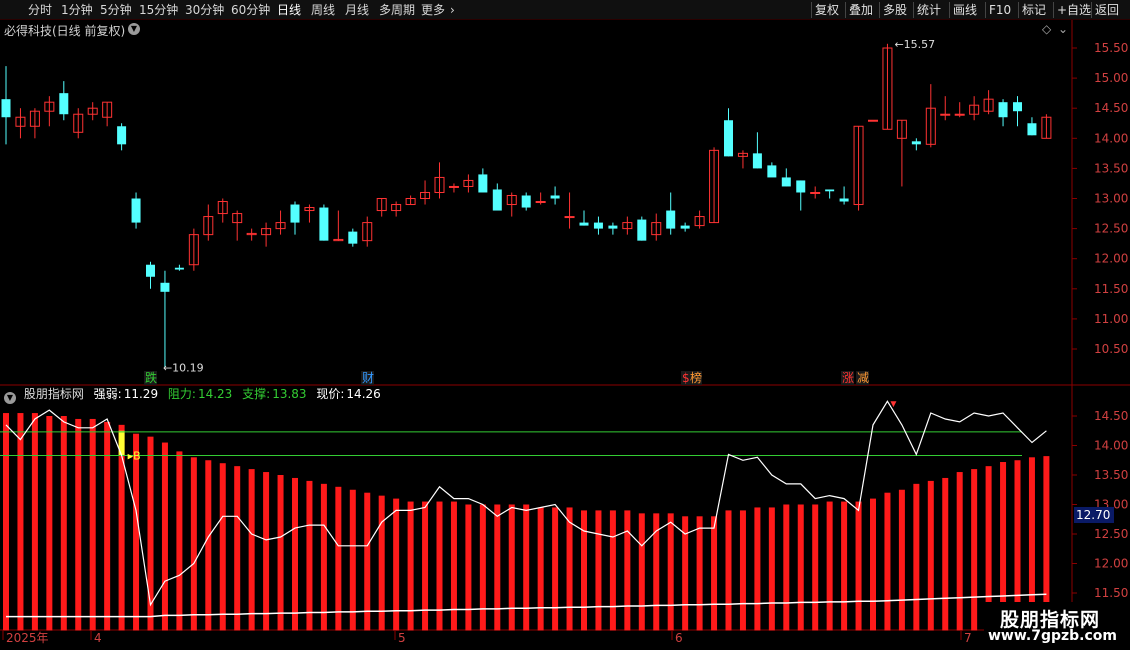 The height and width of the screenshot is (650, 1130). I want to click on toolbar-item-10: 更多, so click(433, 10).